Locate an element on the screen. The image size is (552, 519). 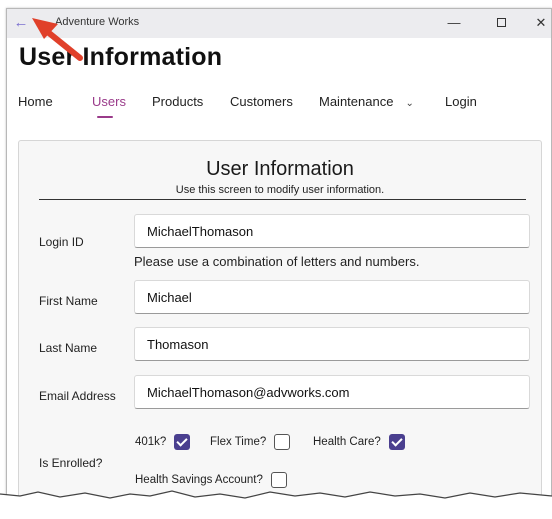
email-label: Email Address is located at coordinates (77, 396).